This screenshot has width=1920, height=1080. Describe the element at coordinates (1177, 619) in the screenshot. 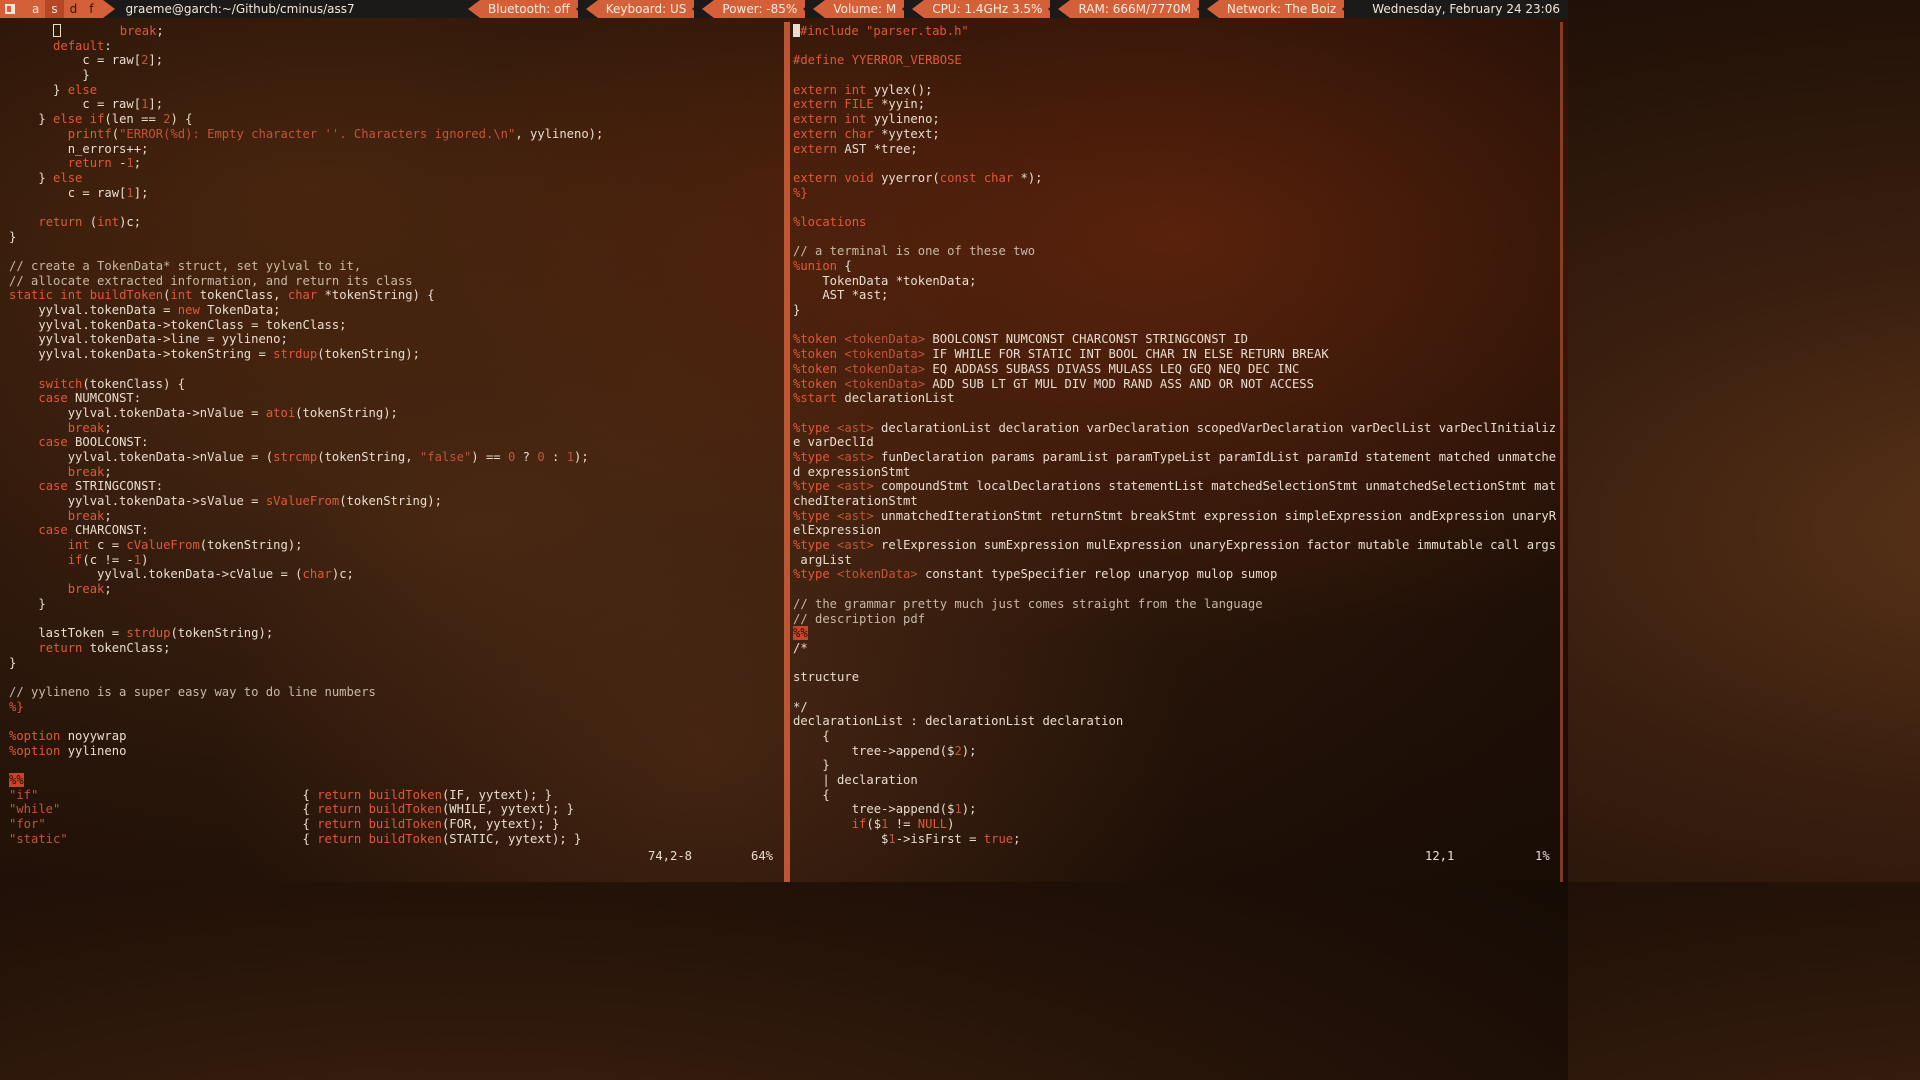

I see `code-line: // description pdf` at that location.